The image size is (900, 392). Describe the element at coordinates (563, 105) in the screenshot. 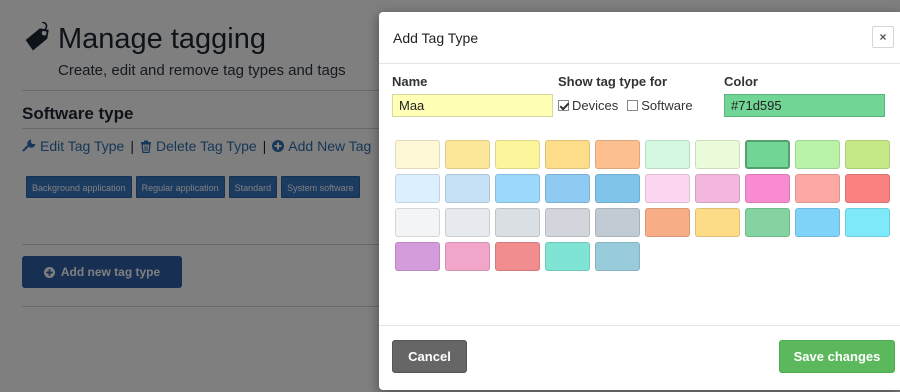

I see `devices-checkbox` at that location.